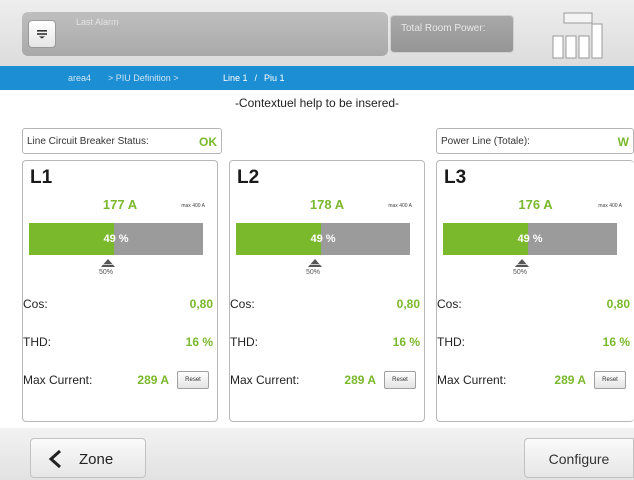 The height and width of the screenshot is (480, 634). I want to click on contextual-help-text: -Contextuel help to be insered-, so click(317, 103).